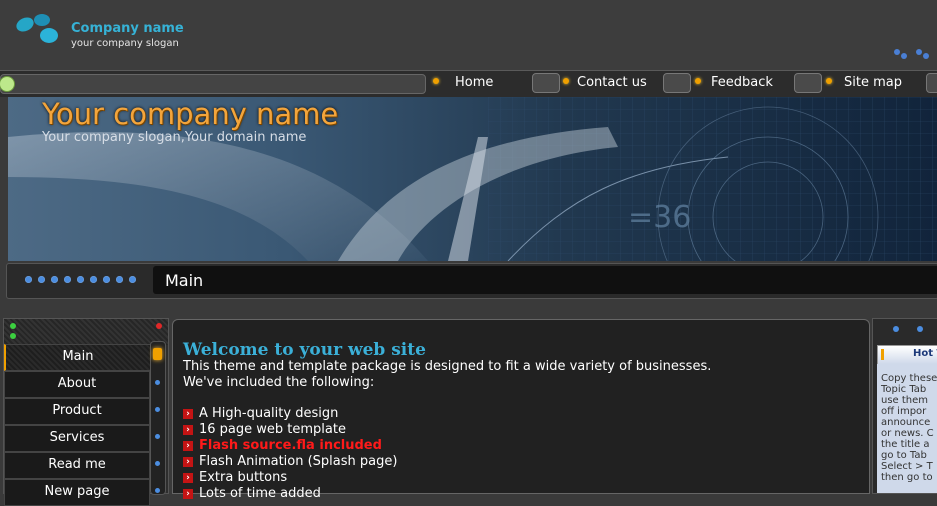 The height and width of the screenshot is (506, 937). I want to click on feature-text: 16 page web template, so click(272, 429).